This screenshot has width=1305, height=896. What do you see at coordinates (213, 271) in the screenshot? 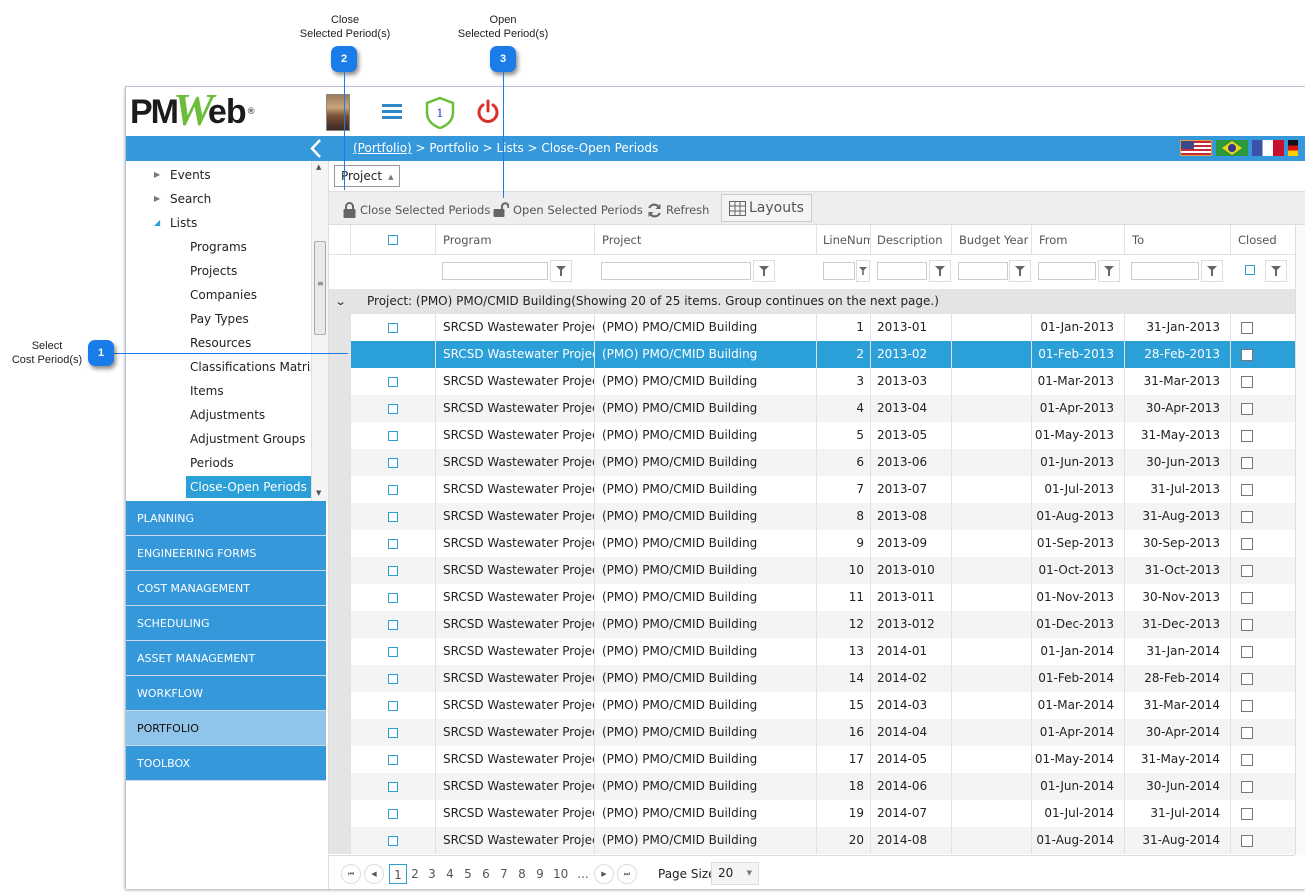
I see `sidebar-tree-item: Projects` at bounding box center [213, 271].